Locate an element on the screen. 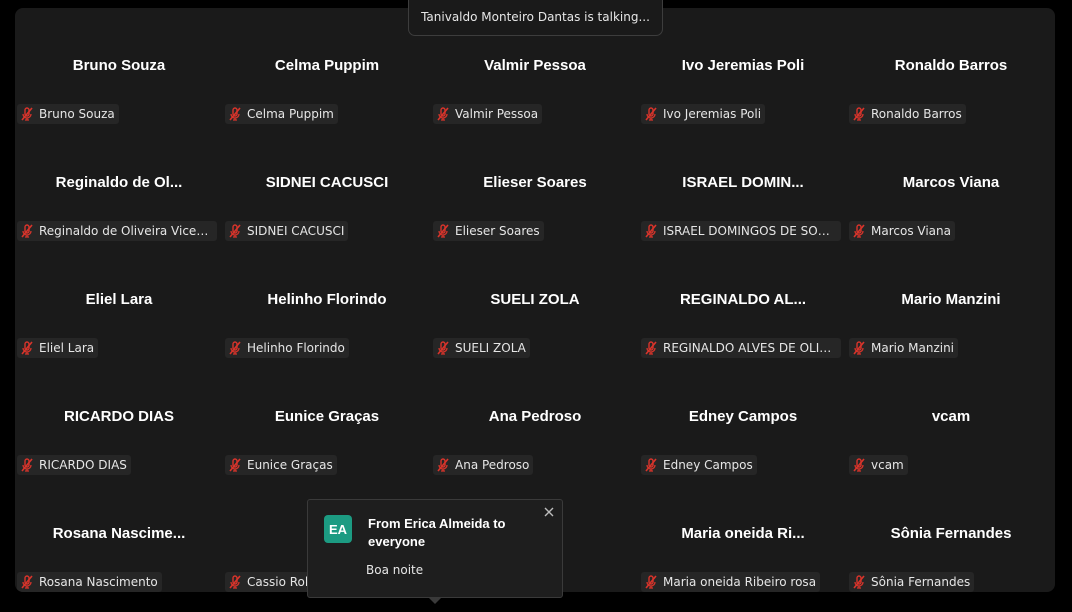  participant-name-tag: Celma Puppim is located at coordinates (281, 114).